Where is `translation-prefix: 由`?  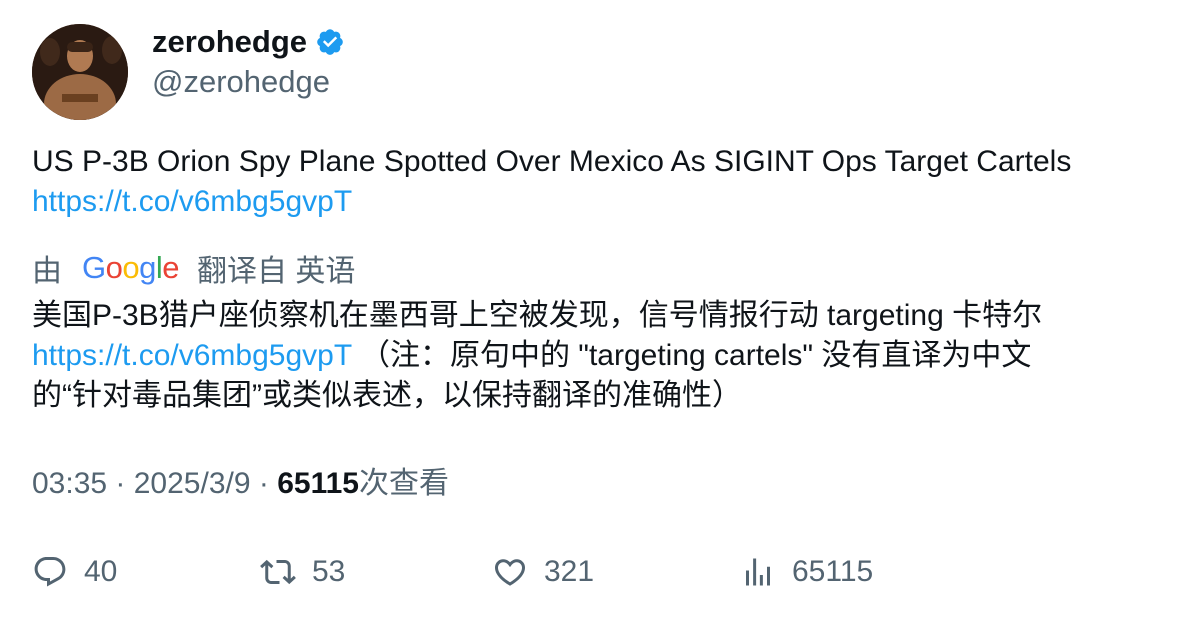 translation-prefix: 由 is located at coordinates (47, 271).